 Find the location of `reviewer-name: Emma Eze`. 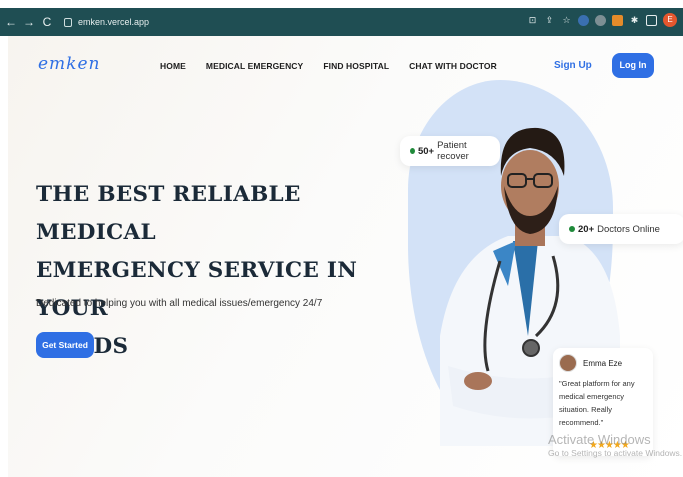

reviewer-name: Emma Eze is located at coordinates (603, 363).